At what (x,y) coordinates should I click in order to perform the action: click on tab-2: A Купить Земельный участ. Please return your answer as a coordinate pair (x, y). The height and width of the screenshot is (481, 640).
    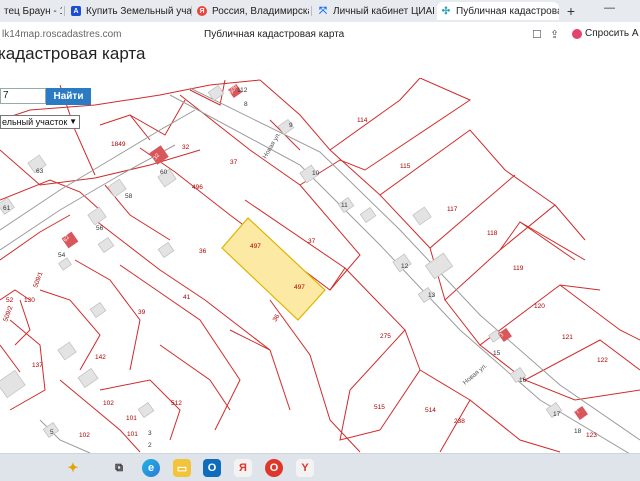
    Looking at the image, I should click on (129, 11).